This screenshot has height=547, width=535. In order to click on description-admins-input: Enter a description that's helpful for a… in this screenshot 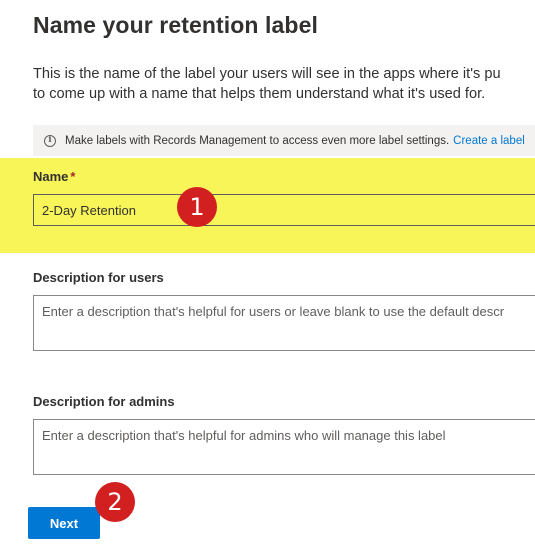, I will do `click(284, 447)`.